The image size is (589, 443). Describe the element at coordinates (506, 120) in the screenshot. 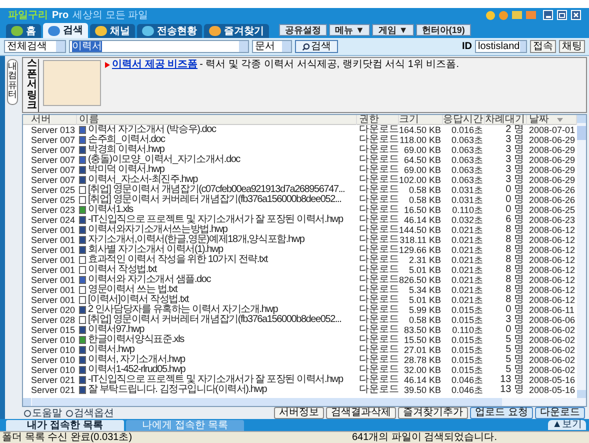

I see `column-header: 차례대기` at that location.